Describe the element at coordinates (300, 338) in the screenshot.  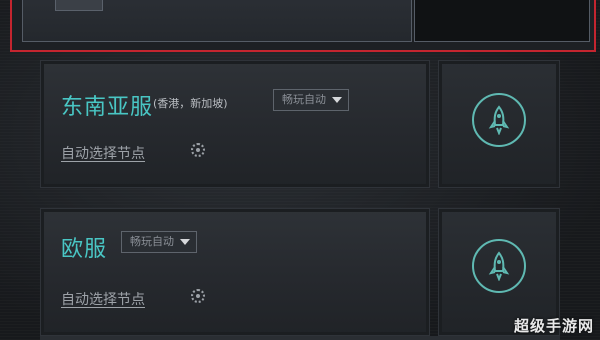
I see `next-card-edge` at that location.